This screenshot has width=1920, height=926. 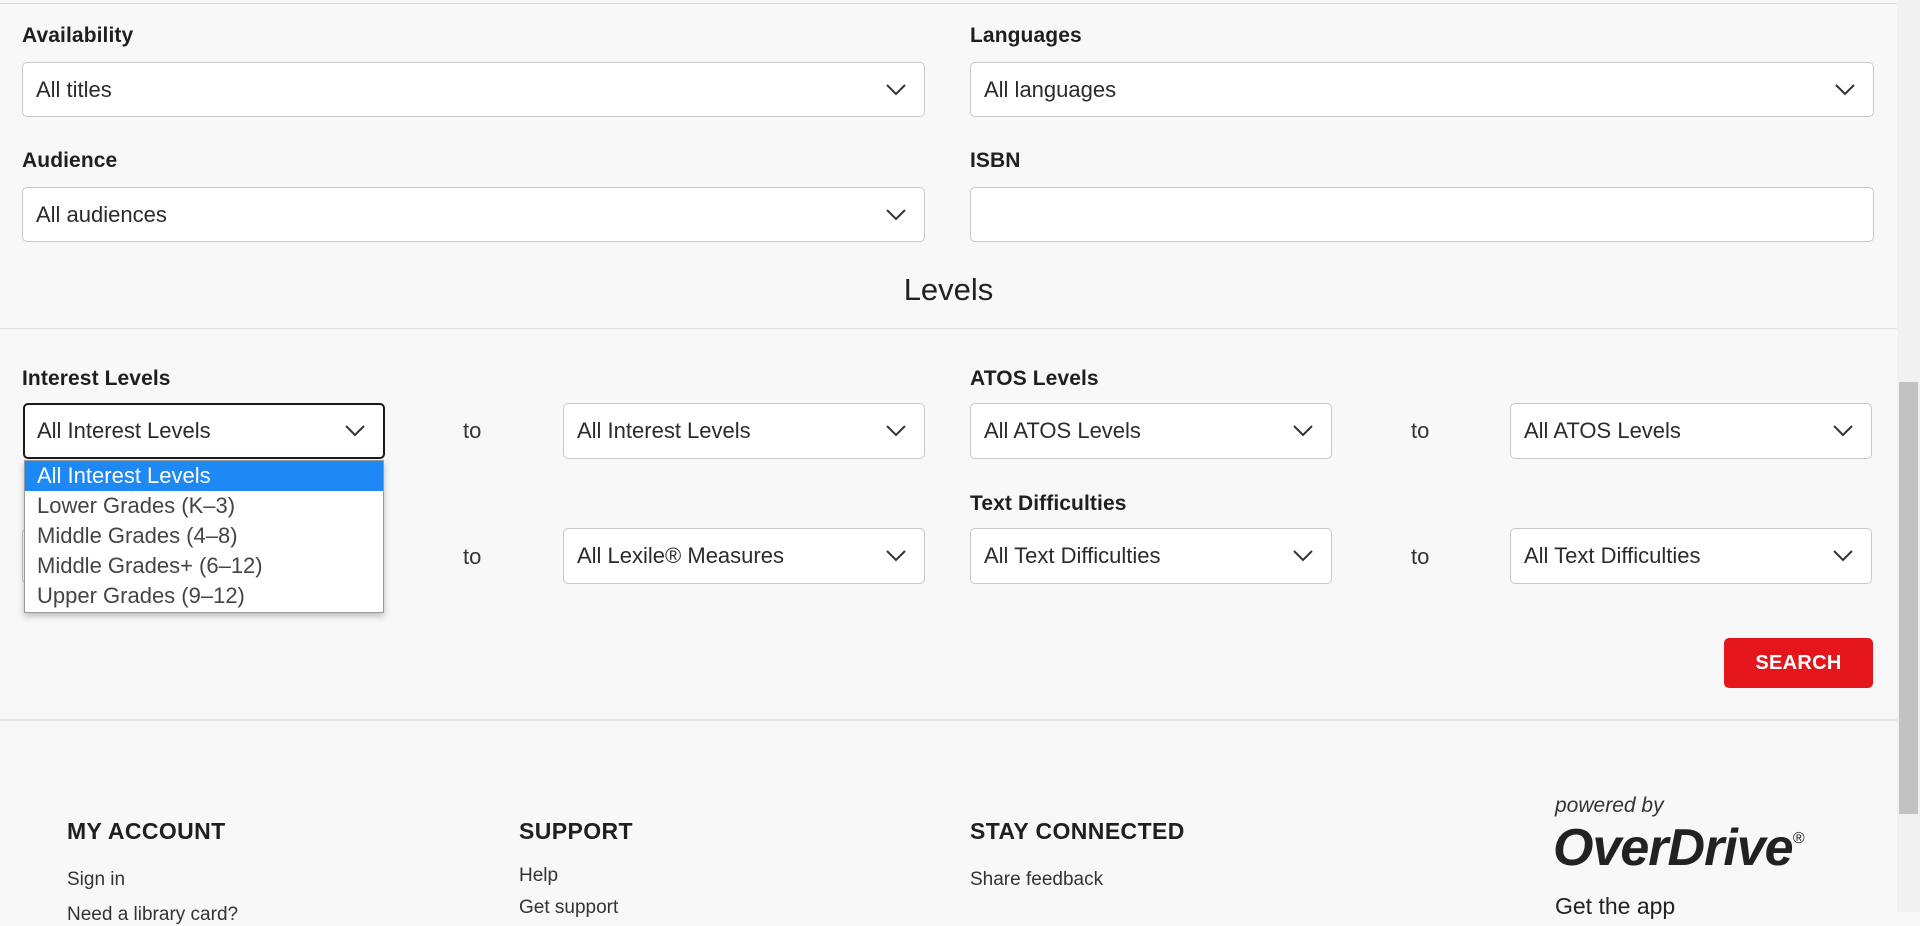 What do you see at coordinates (995, 160) in the screenshot?
I see `isbn-label: ISBN` at bounding box center [995, 160].